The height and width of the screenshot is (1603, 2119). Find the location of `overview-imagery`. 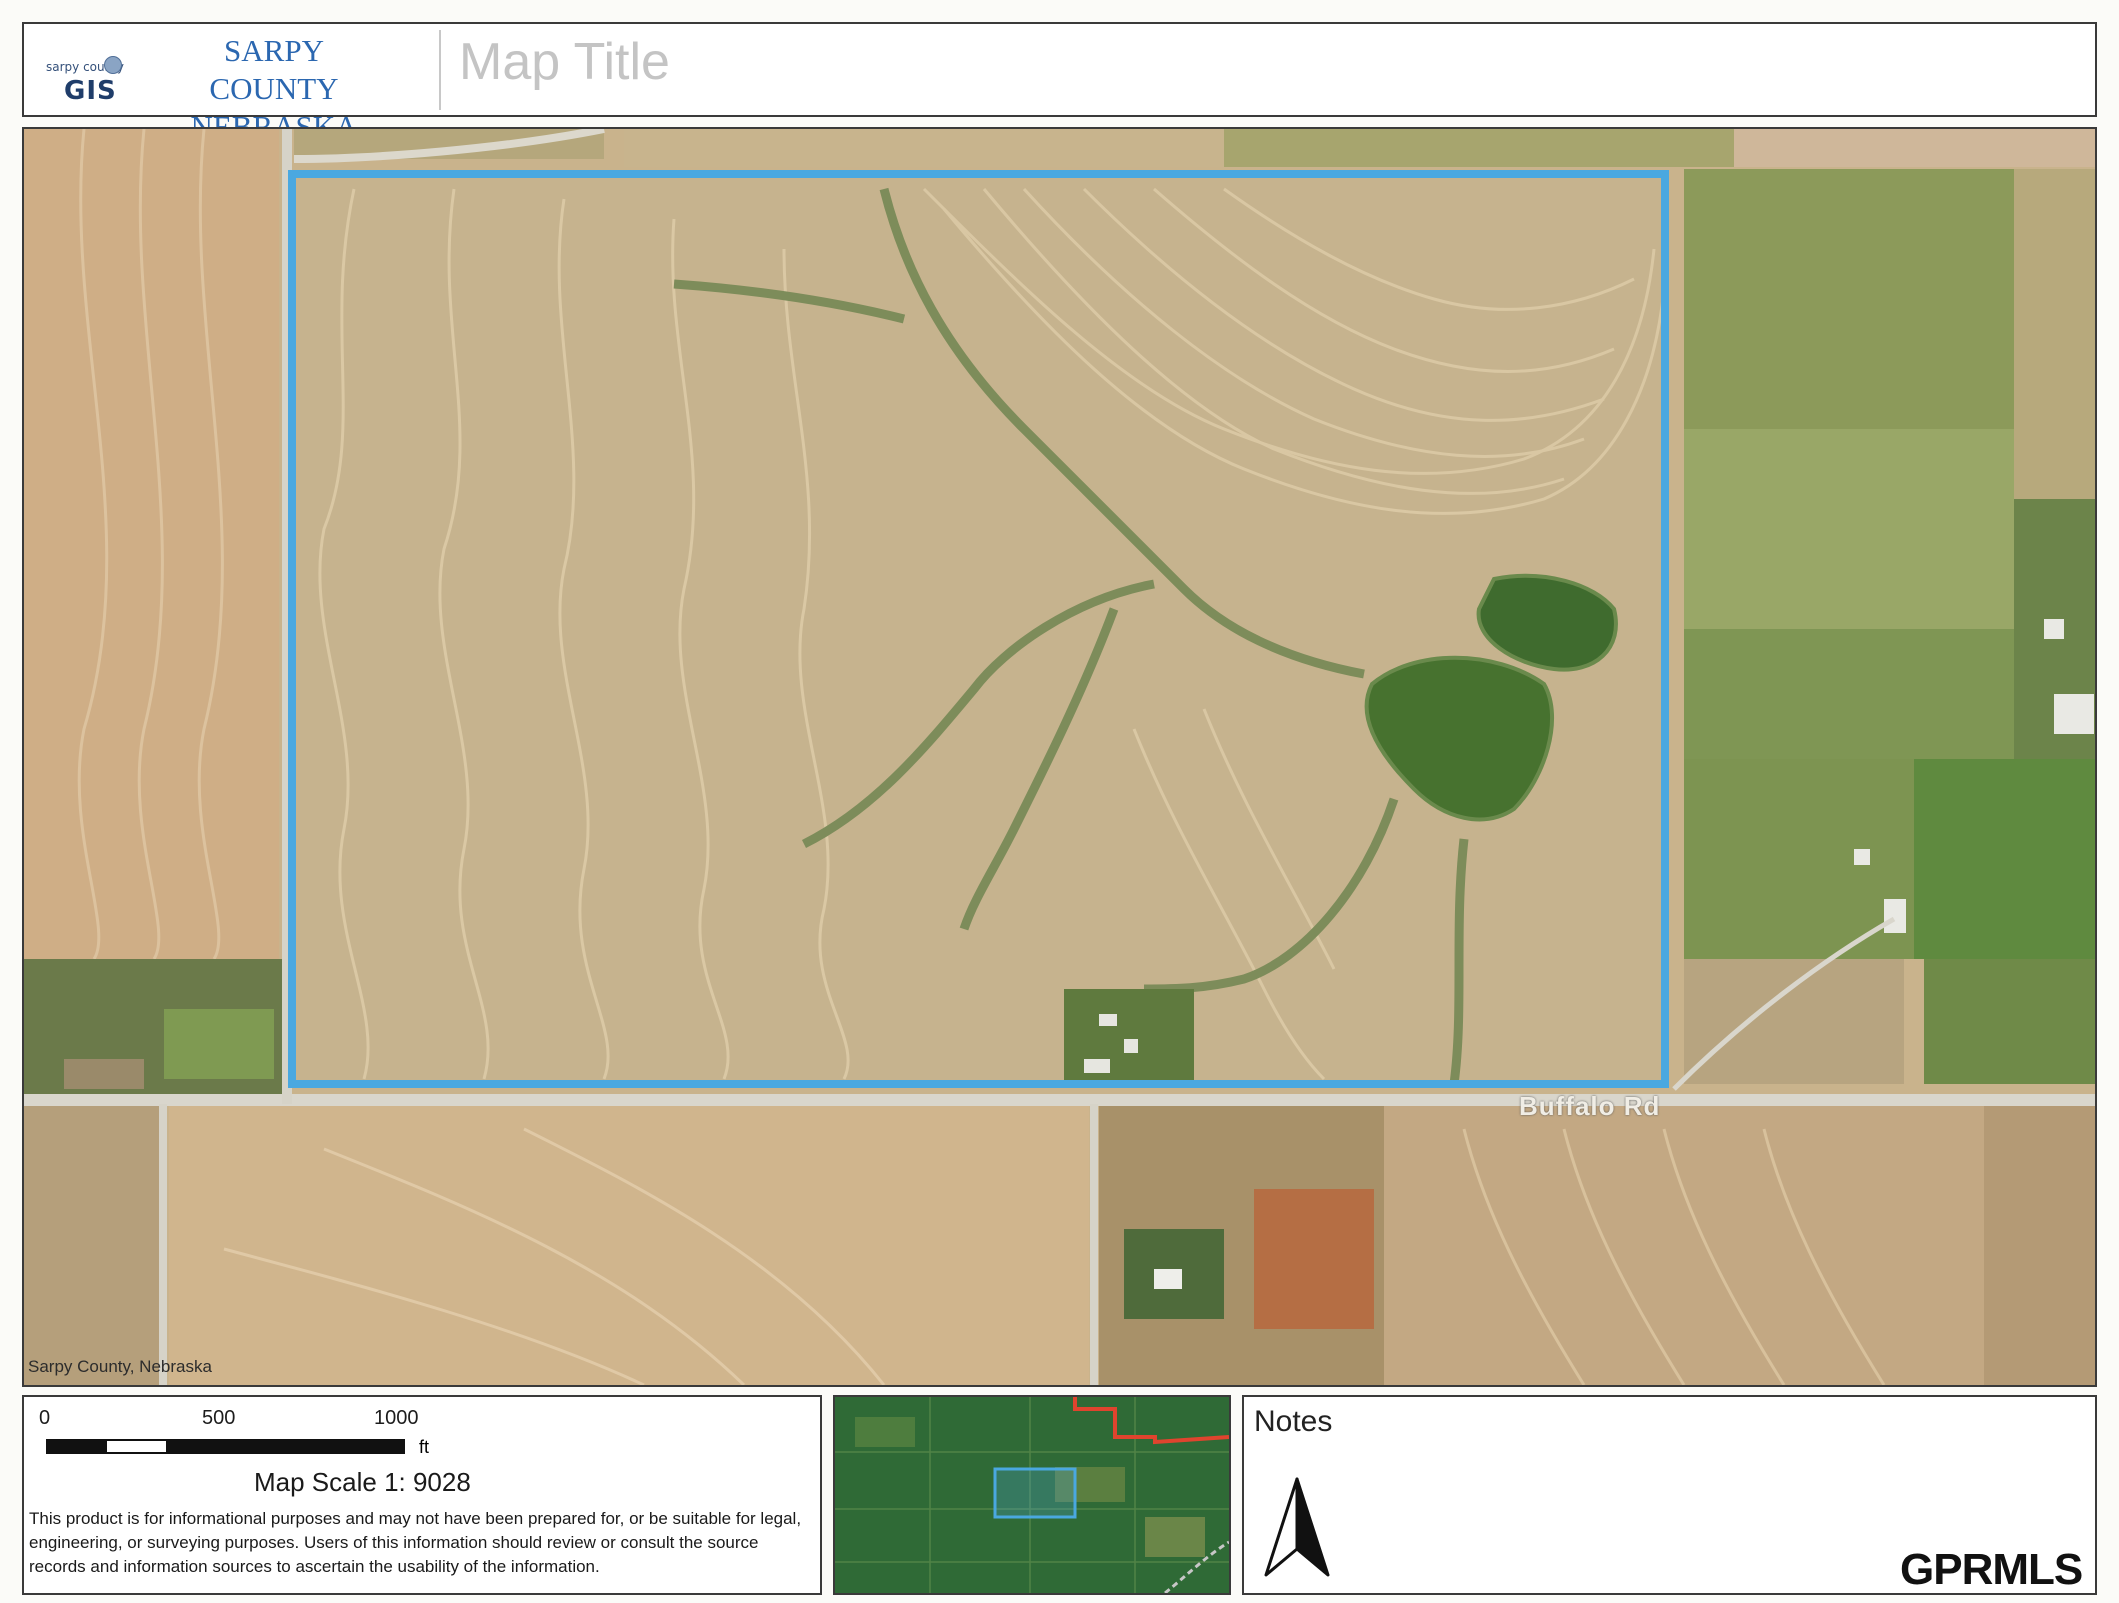

overview-imagery is located at coordinates (1032, 1495).